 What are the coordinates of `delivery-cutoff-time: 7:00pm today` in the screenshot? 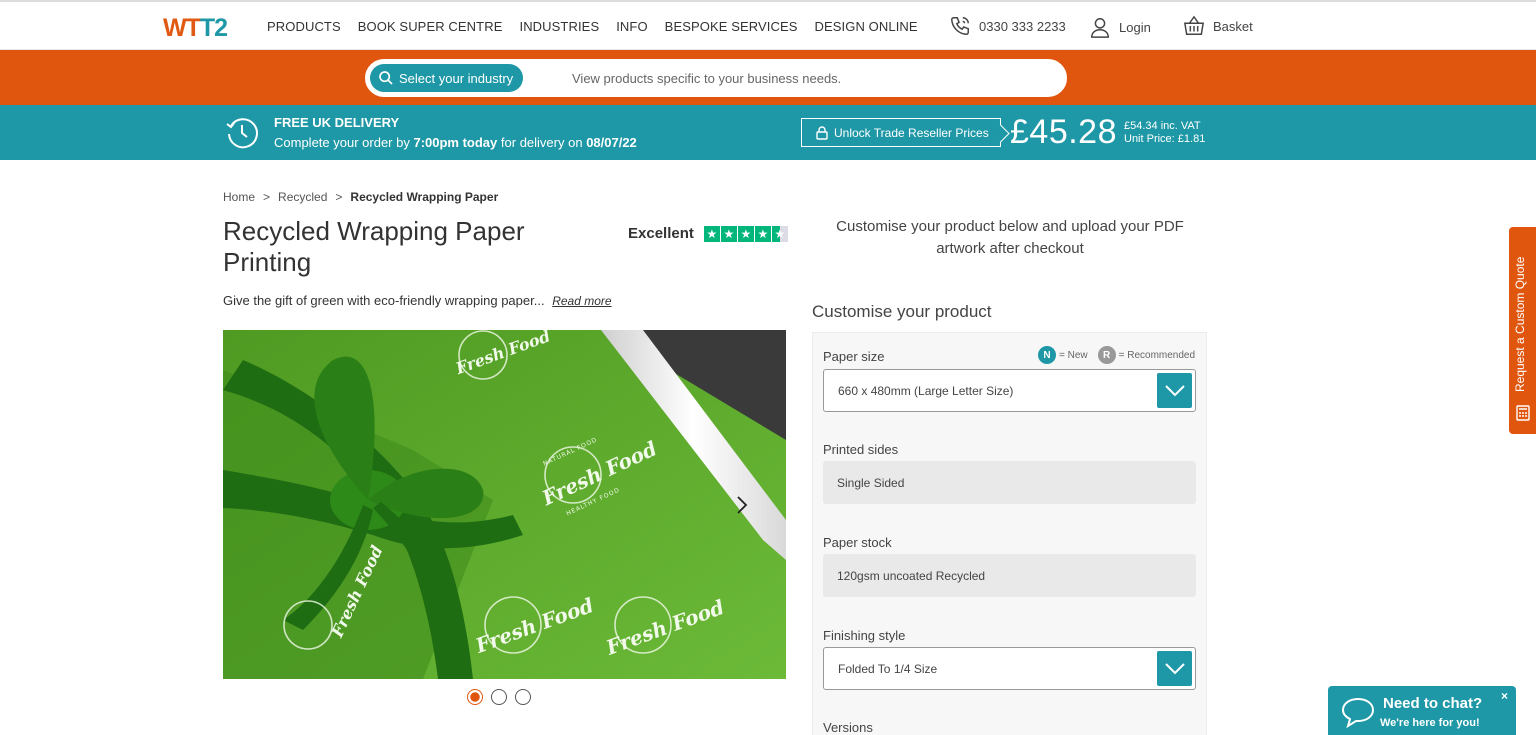 It's located at (455, 142).